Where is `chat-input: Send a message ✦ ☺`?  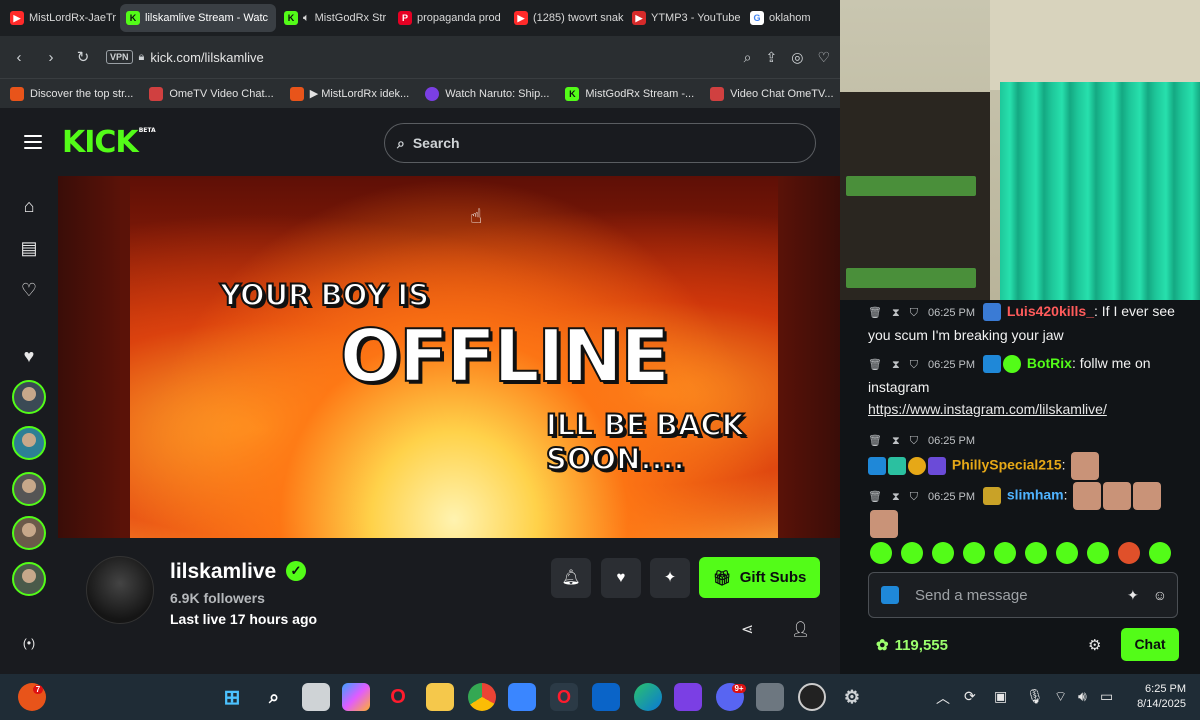
chat-input: Send a message ✦ ☺ is located at coordinates (1023, 595).